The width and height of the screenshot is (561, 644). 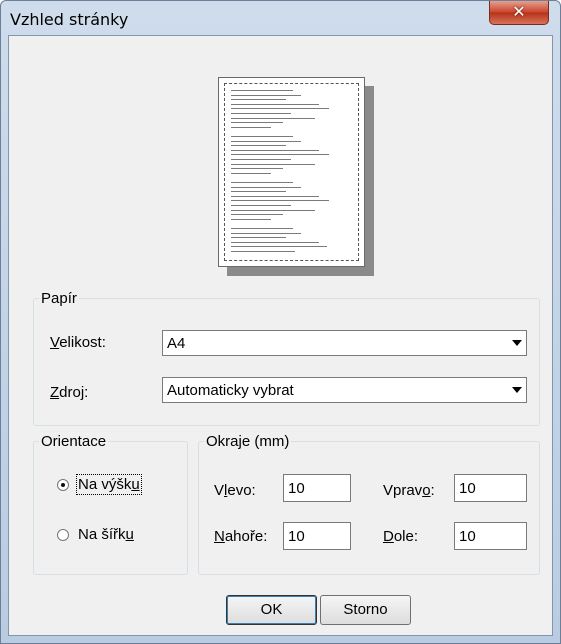 What do you see at coordinates (69, 392) in the screenshot?
I see `paper-source-label: Zdroj:` at bounding box center [69, 392].